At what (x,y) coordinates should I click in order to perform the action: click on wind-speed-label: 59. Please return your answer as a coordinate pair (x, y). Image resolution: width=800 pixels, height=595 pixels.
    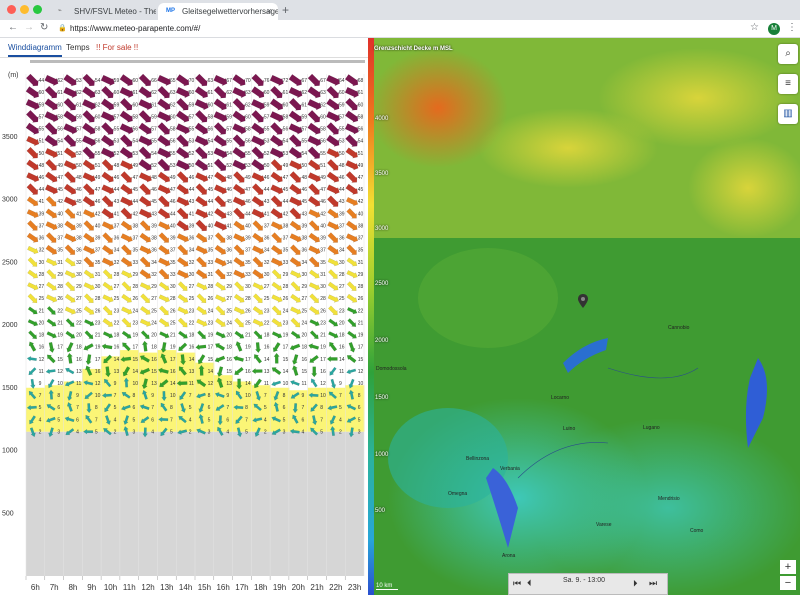
    Looking at the image, I should click on (154, 117).